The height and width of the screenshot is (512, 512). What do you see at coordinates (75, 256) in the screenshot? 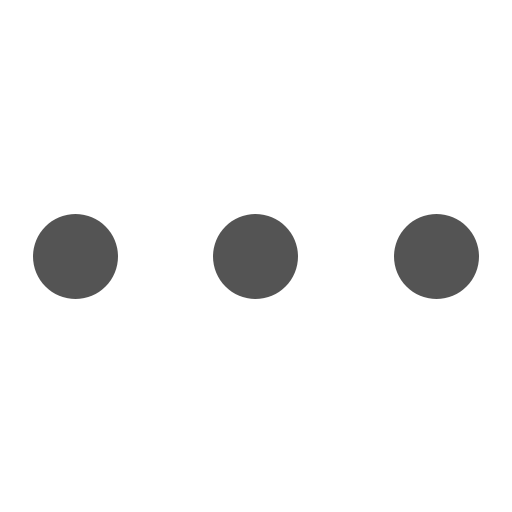
I see `dot-left` at bounding box center [75, 256].